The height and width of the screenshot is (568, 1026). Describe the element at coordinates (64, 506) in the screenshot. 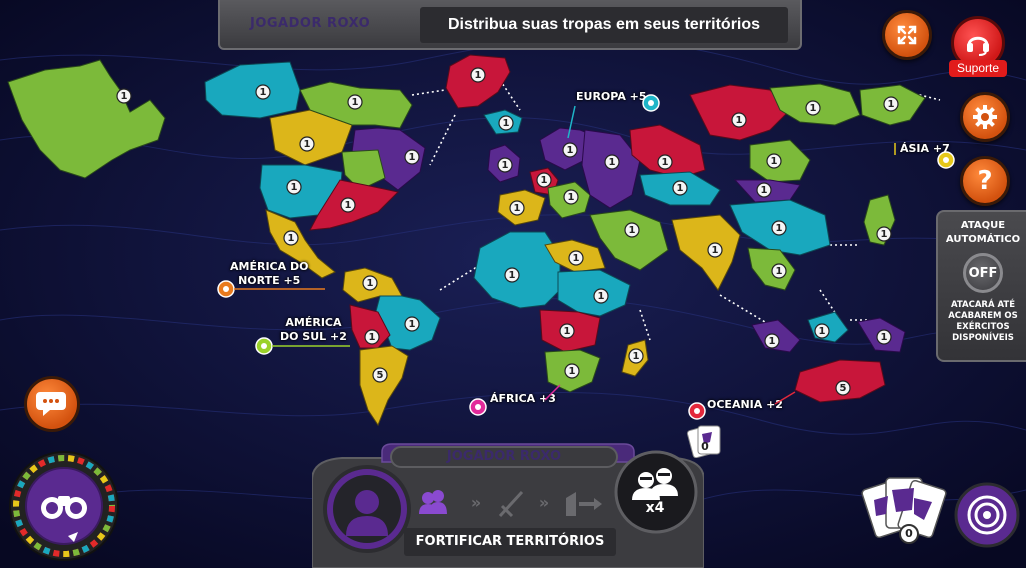

I see `overview-button` at that location.